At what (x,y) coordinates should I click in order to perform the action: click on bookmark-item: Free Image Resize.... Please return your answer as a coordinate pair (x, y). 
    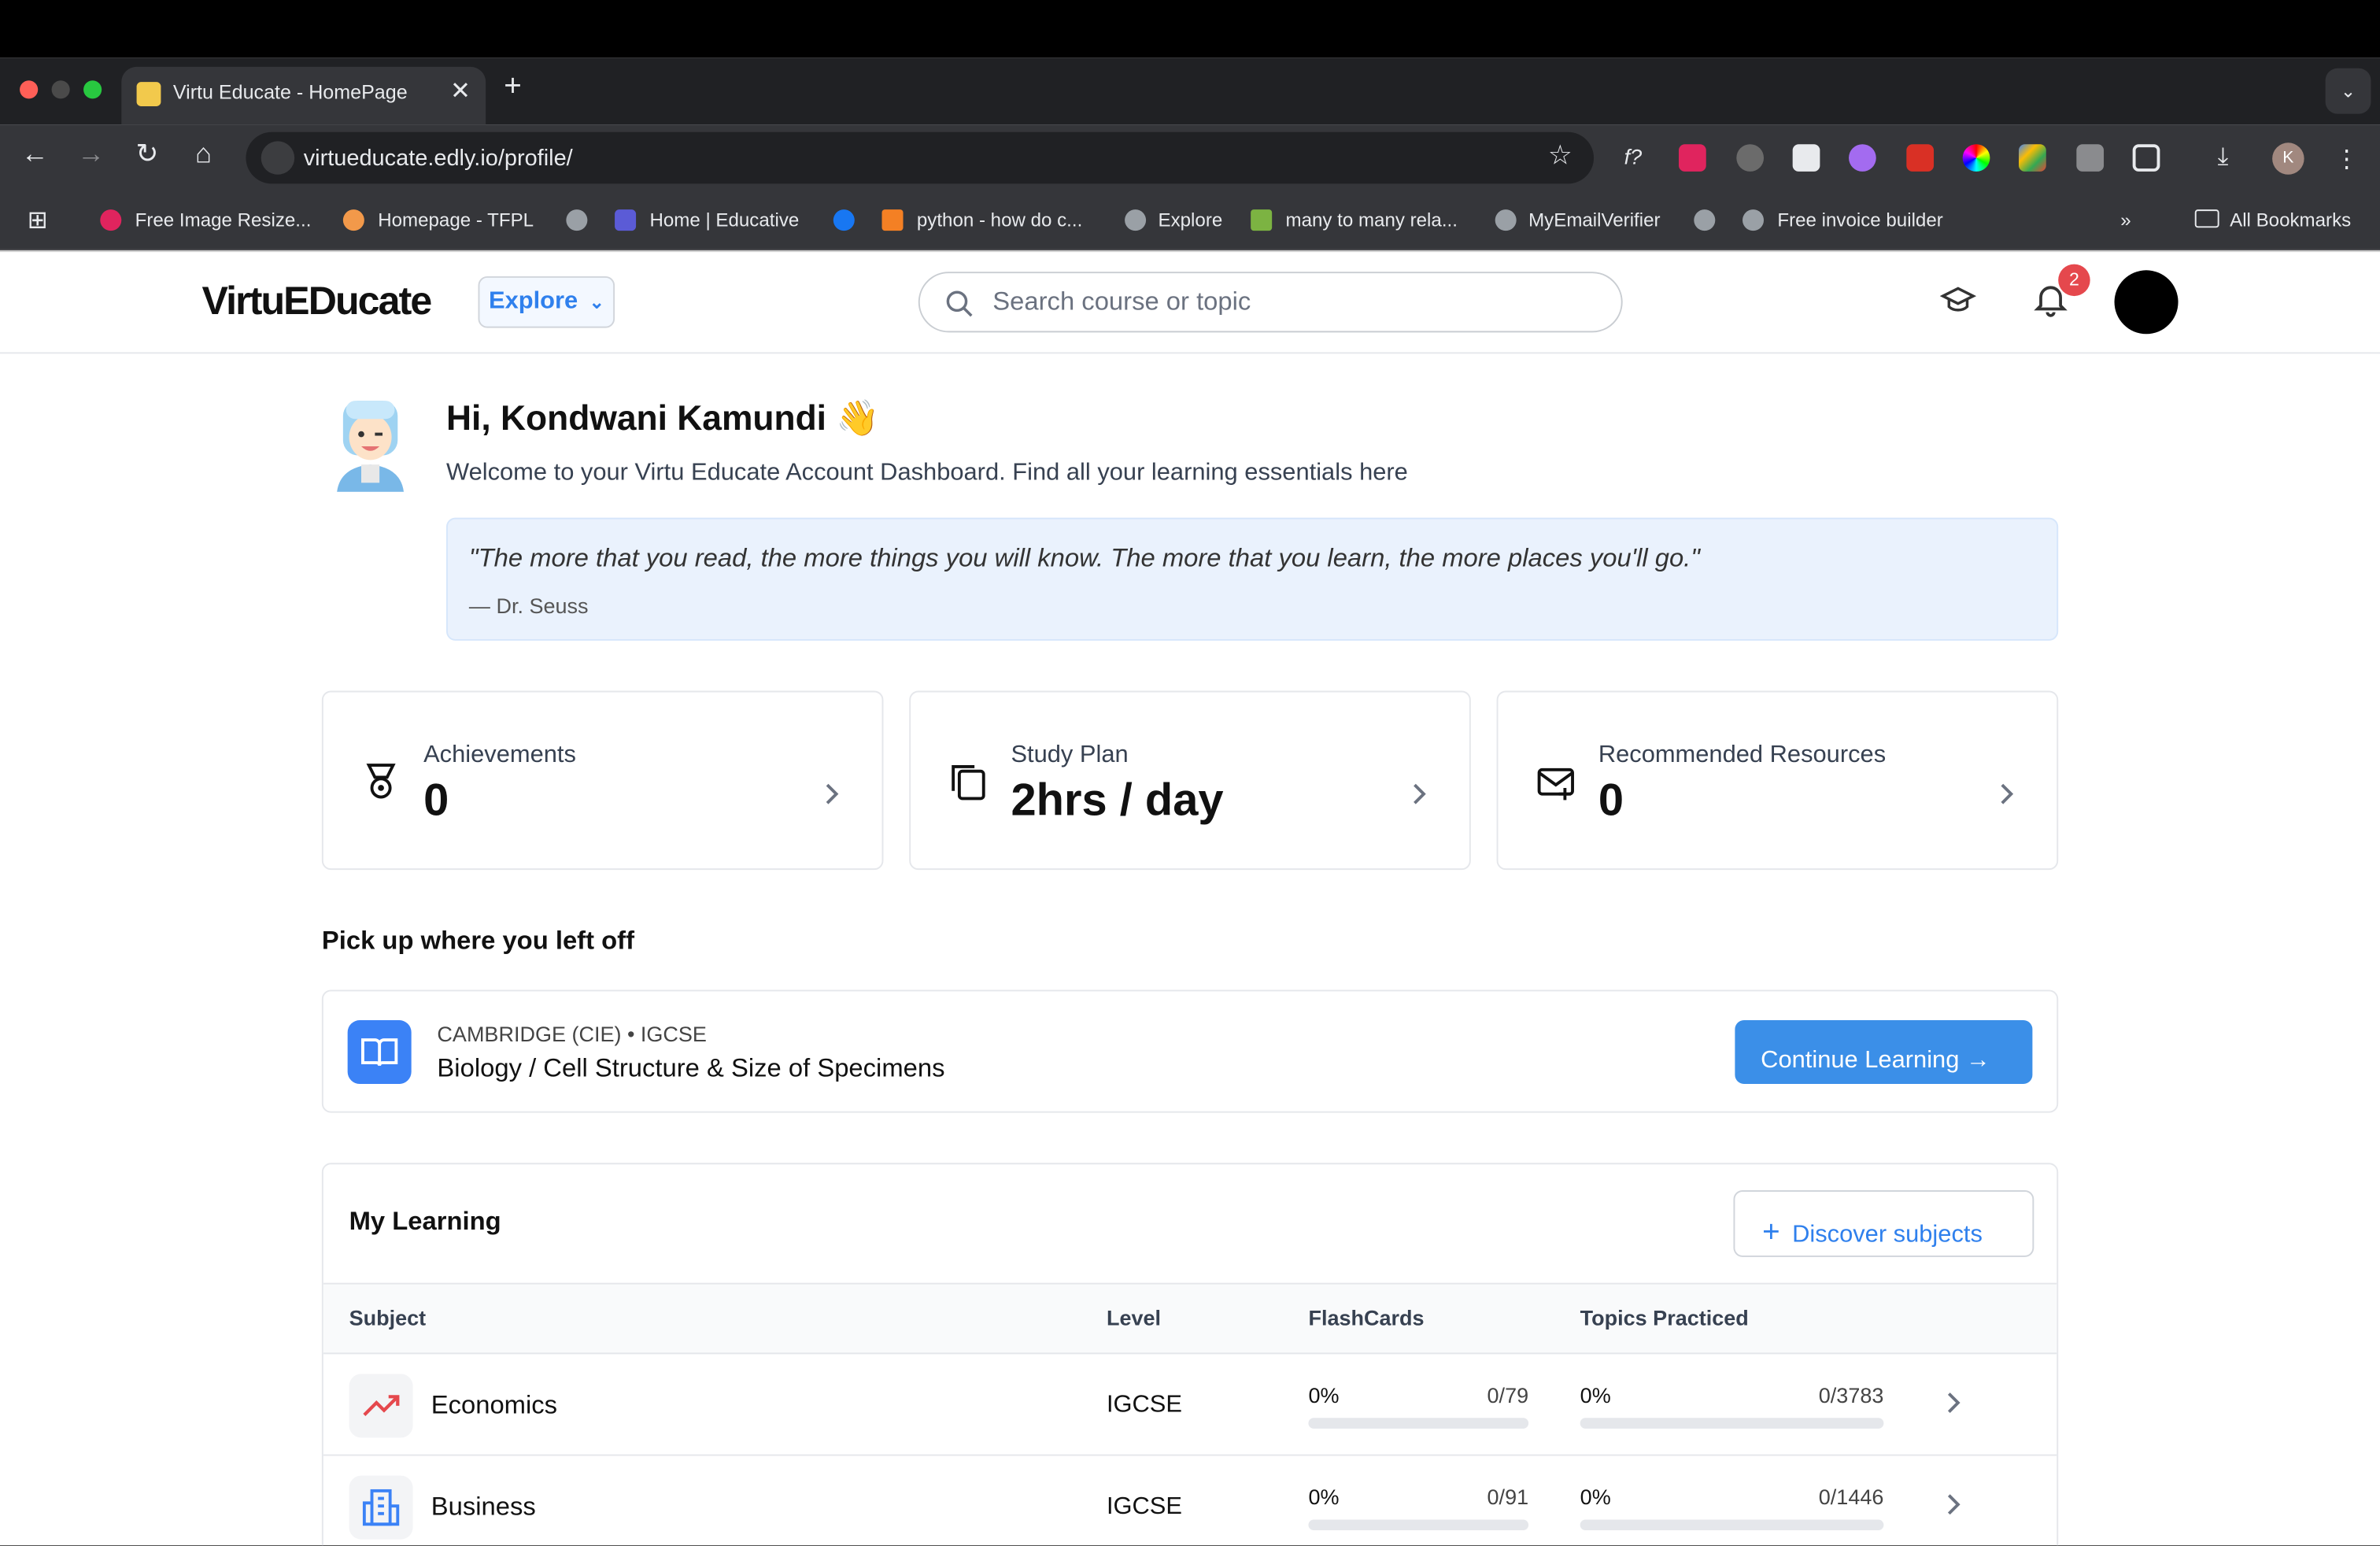
    Looking at the image, I should click on (223, 220).